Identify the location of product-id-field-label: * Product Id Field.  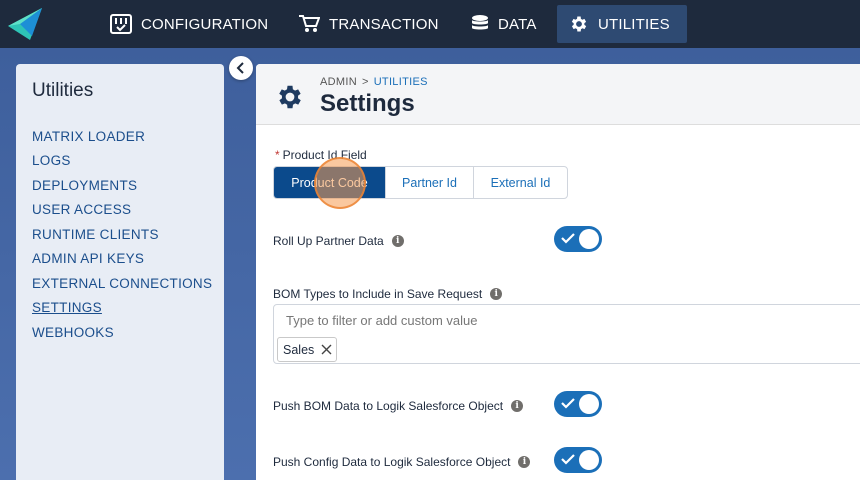
(321, 155).